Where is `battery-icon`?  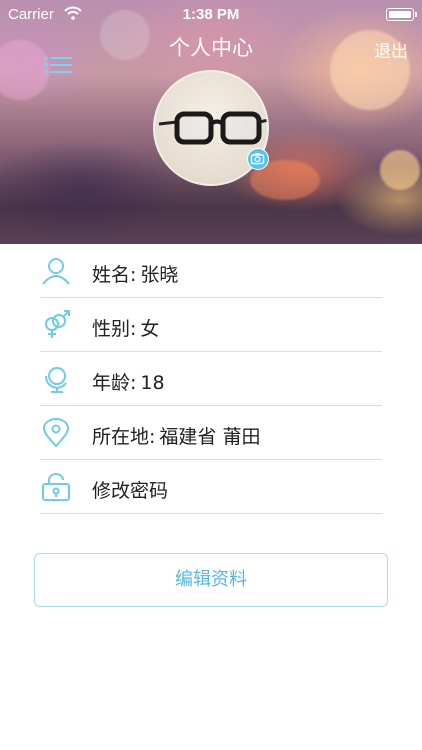
battery-icon is located at coordinates (401, 14).